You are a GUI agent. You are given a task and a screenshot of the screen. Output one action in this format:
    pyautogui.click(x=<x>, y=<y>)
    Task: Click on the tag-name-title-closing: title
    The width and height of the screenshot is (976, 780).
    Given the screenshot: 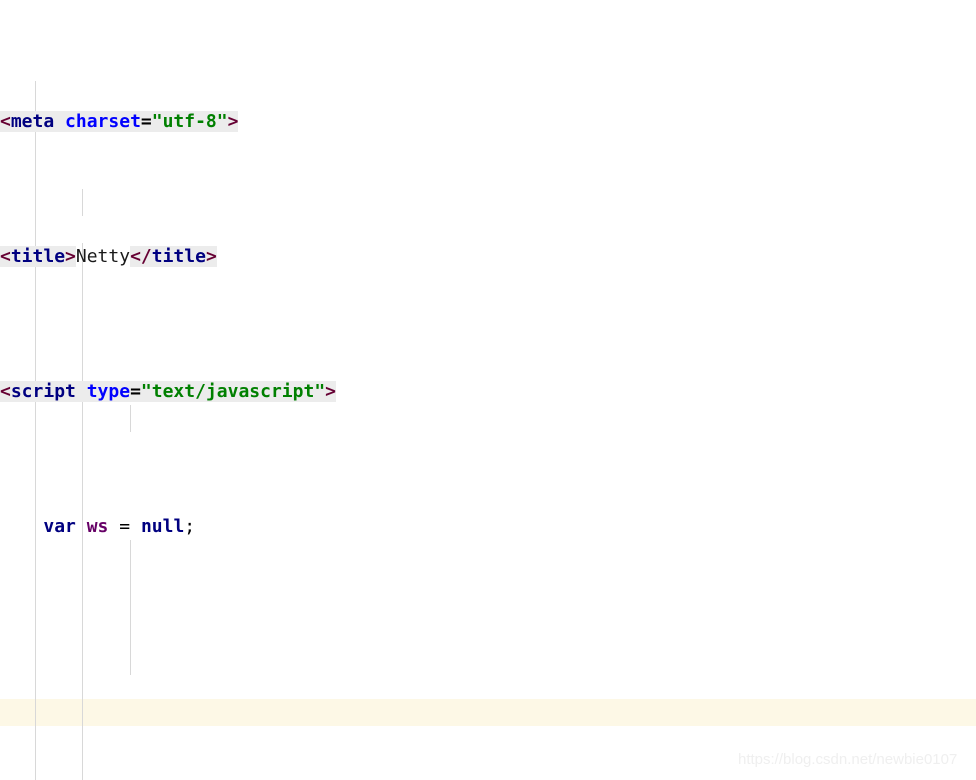 What is the action you would take?
    pyautogui.click(x=178, y=256)
    